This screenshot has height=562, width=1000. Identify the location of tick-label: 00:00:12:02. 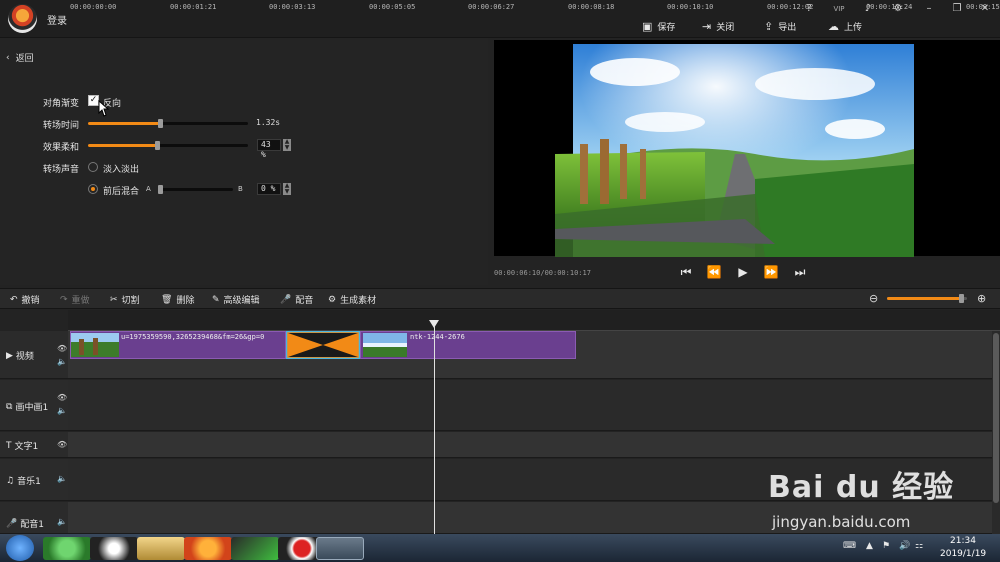
(790, 7).